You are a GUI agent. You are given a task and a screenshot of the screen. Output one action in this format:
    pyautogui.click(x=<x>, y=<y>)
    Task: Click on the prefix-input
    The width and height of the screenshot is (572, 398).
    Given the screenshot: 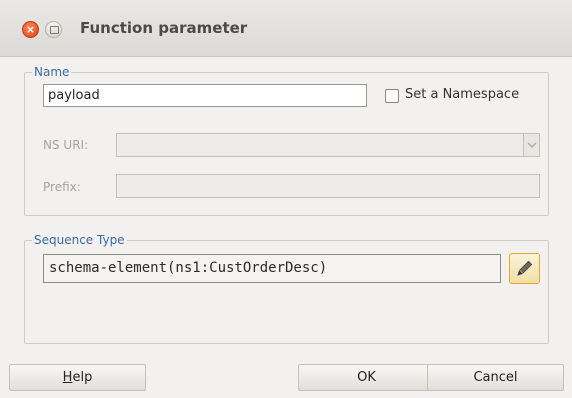 What is the action you would take?
    pyautogui.click(x=328, y=186)
    